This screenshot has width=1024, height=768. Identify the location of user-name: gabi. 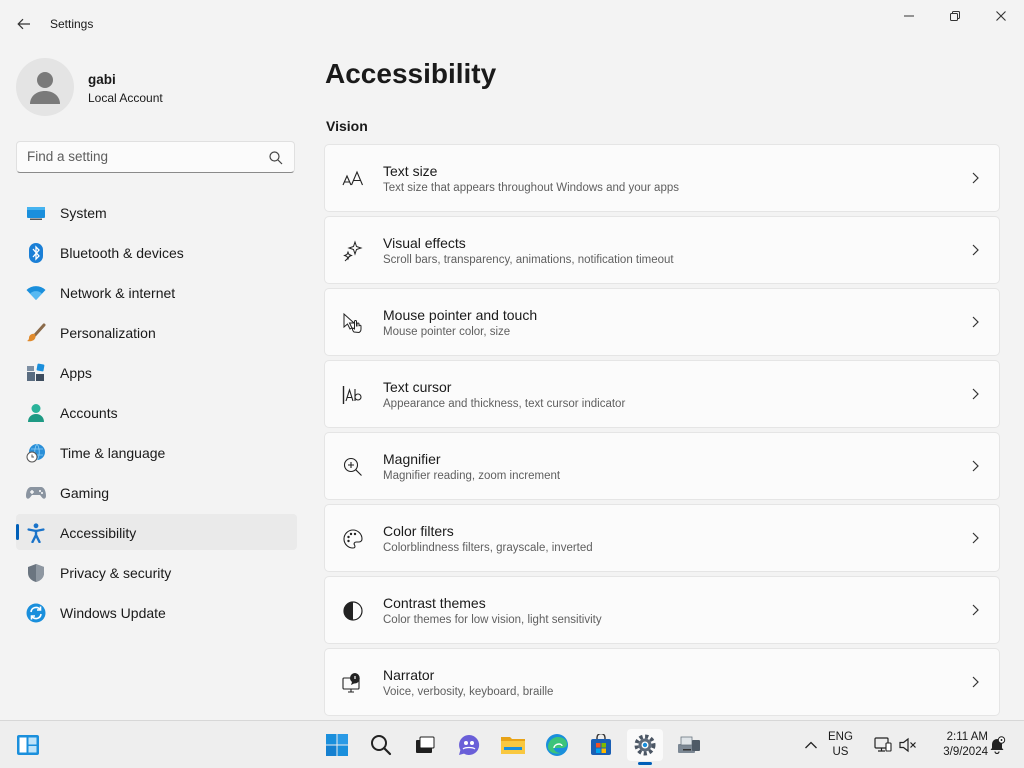
(102, 79).